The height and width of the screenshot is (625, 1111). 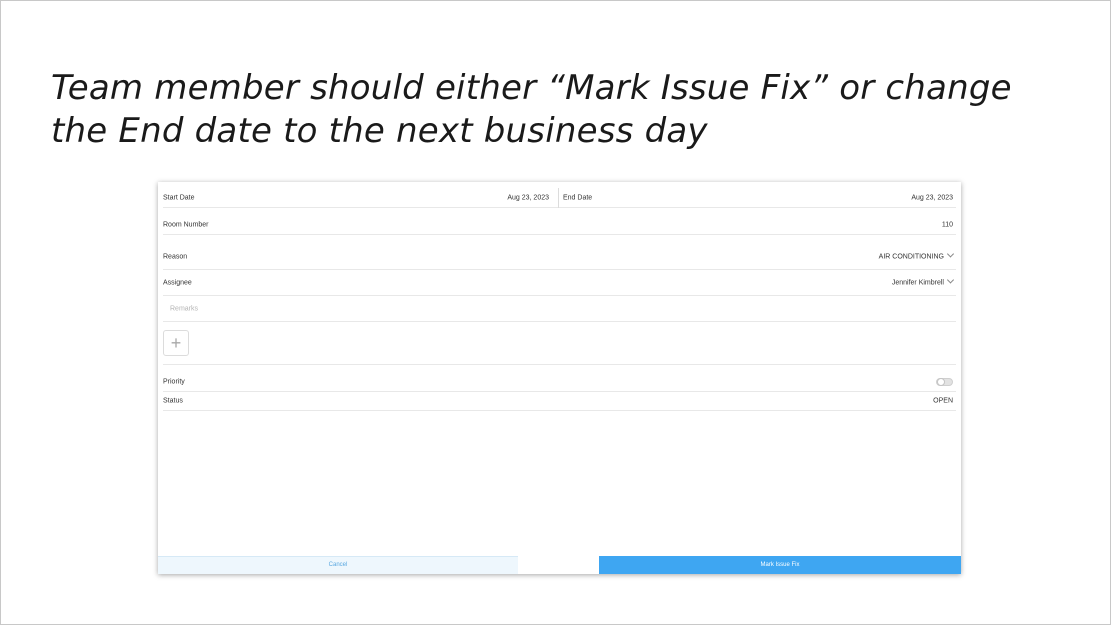 I want to click on assignee-select: Assignee Jennifer Kimbrell, so click(x=559, y=283).